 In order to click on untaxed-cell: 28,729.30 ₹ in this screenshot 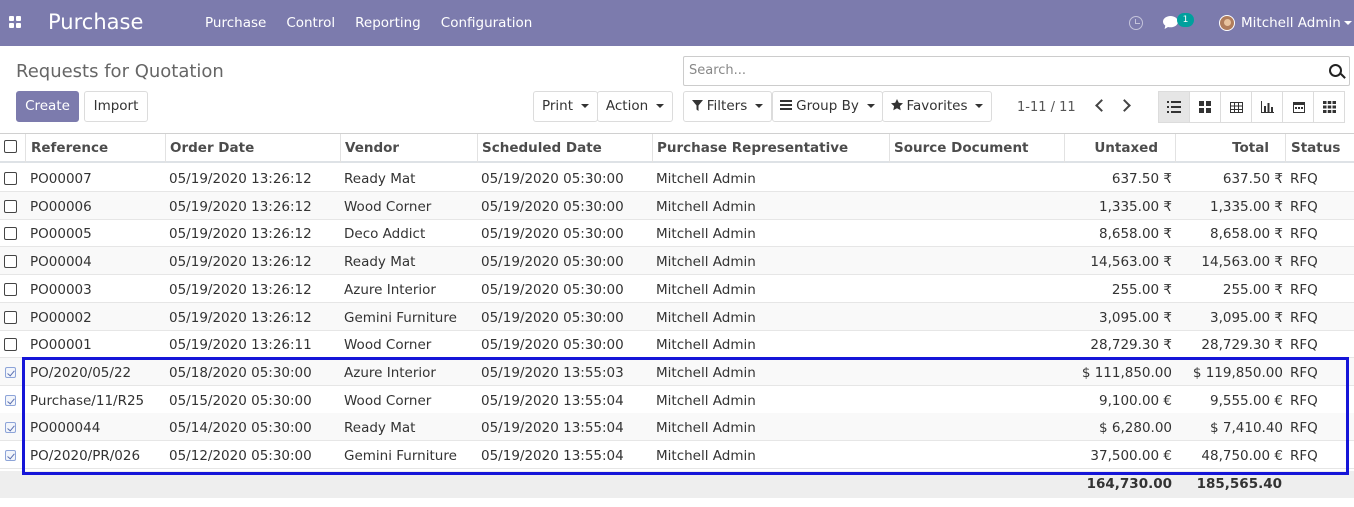, I will do `click(1131, 345)`.